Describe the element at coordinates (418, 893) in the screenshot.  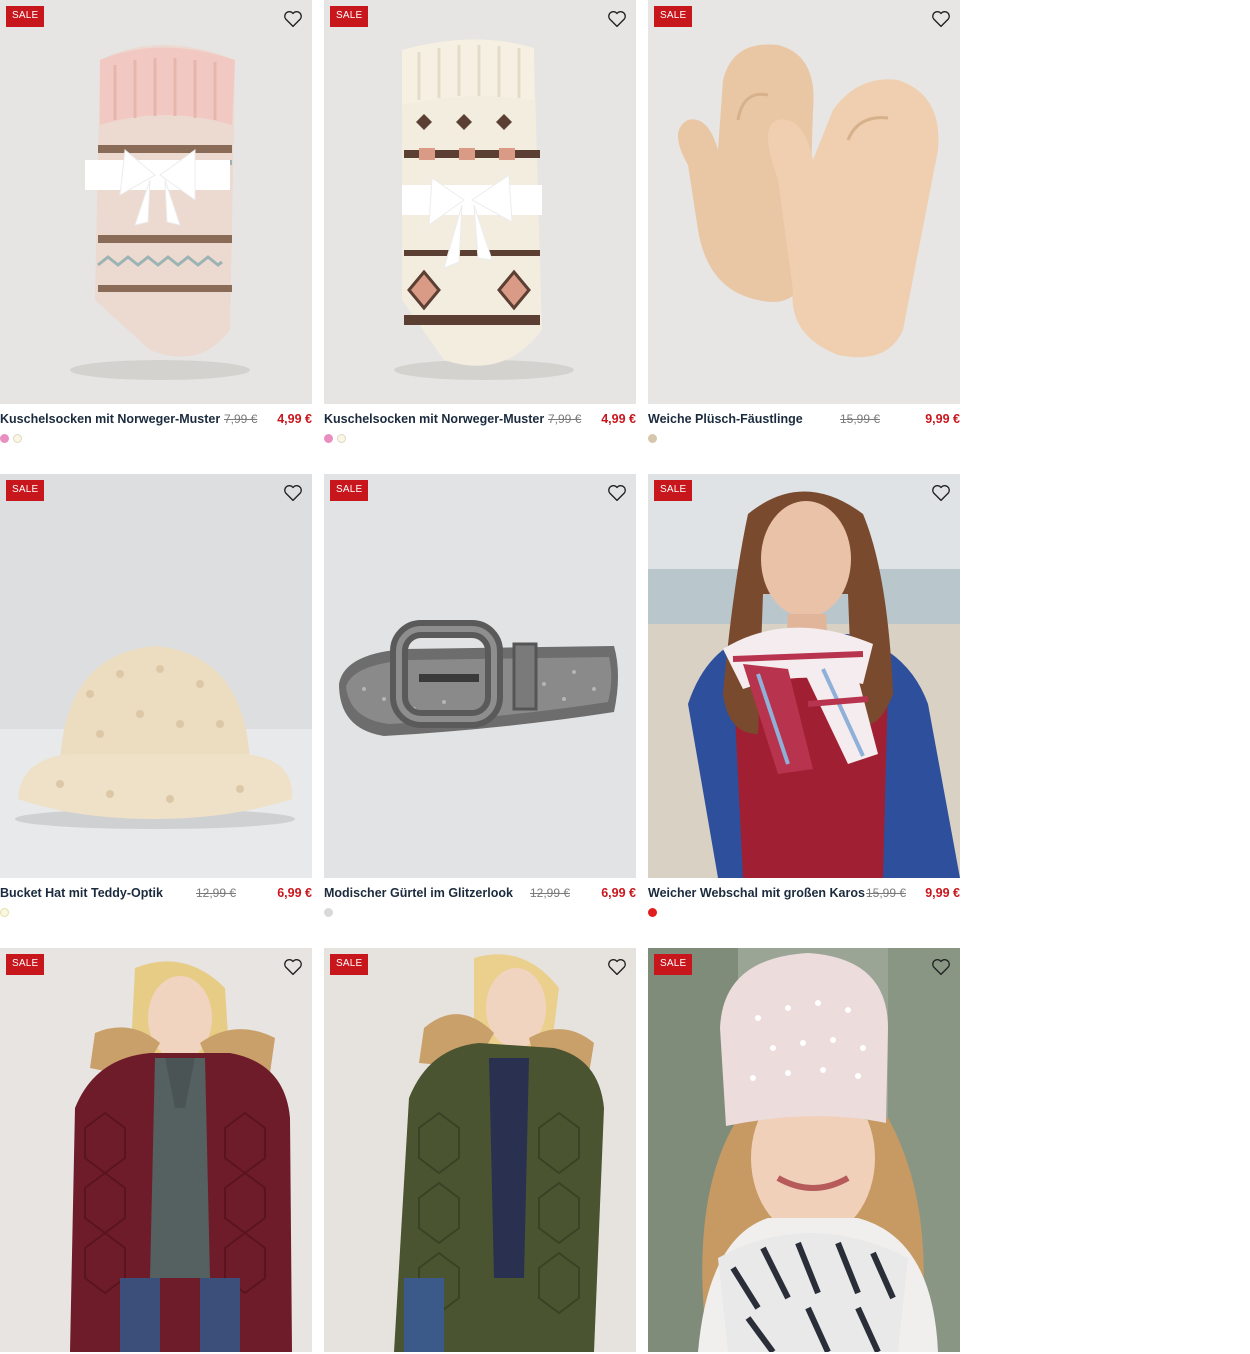
I see `product-name: Modischer Gürtel im Glitzerlook` at that location.